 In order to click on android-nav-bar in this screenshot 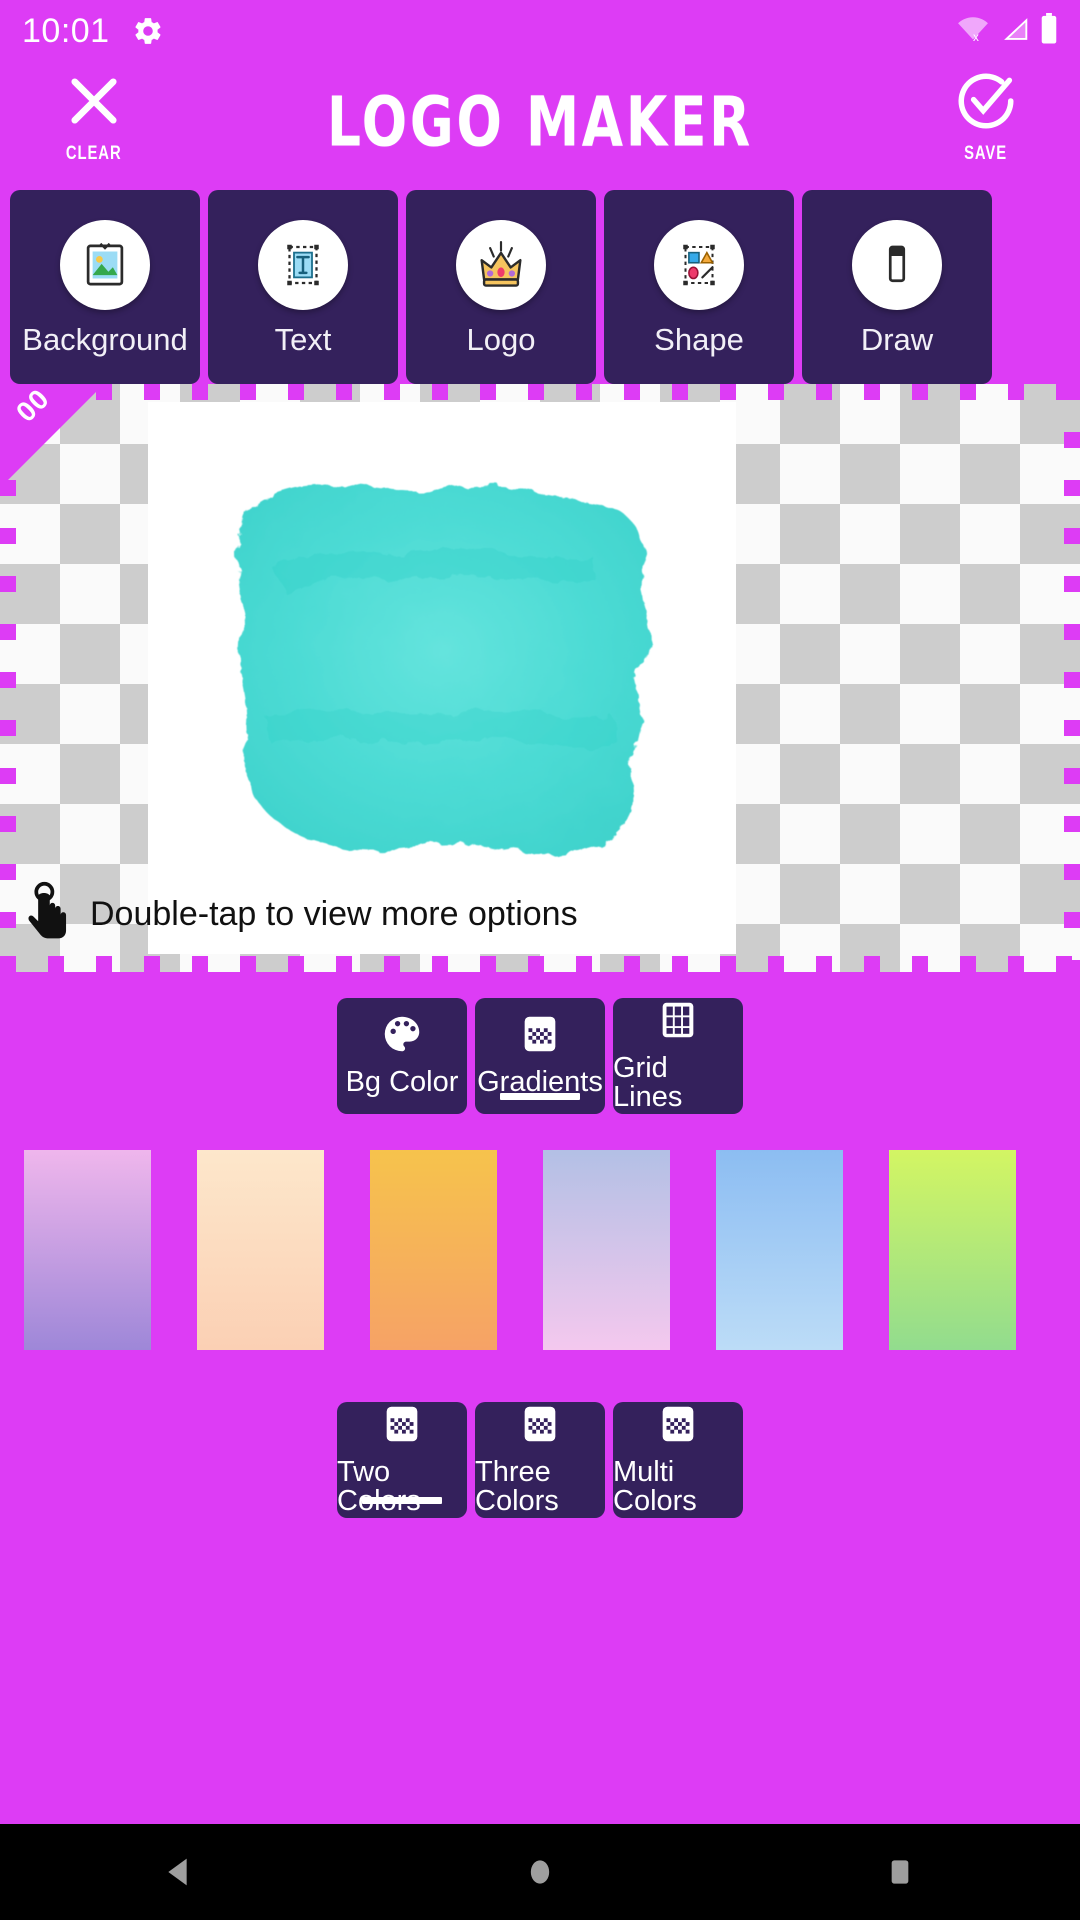, I will do `click(540, 1872)`.